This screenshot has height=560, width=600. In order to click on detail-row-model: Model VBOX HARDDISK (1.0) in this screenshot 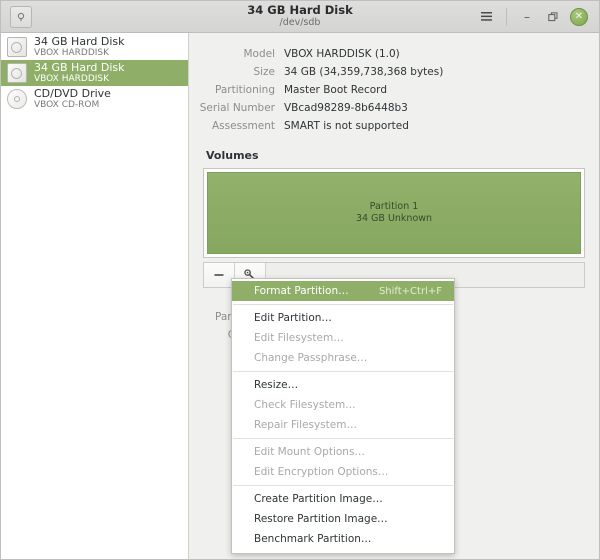, I will do `click(387, 54)`.